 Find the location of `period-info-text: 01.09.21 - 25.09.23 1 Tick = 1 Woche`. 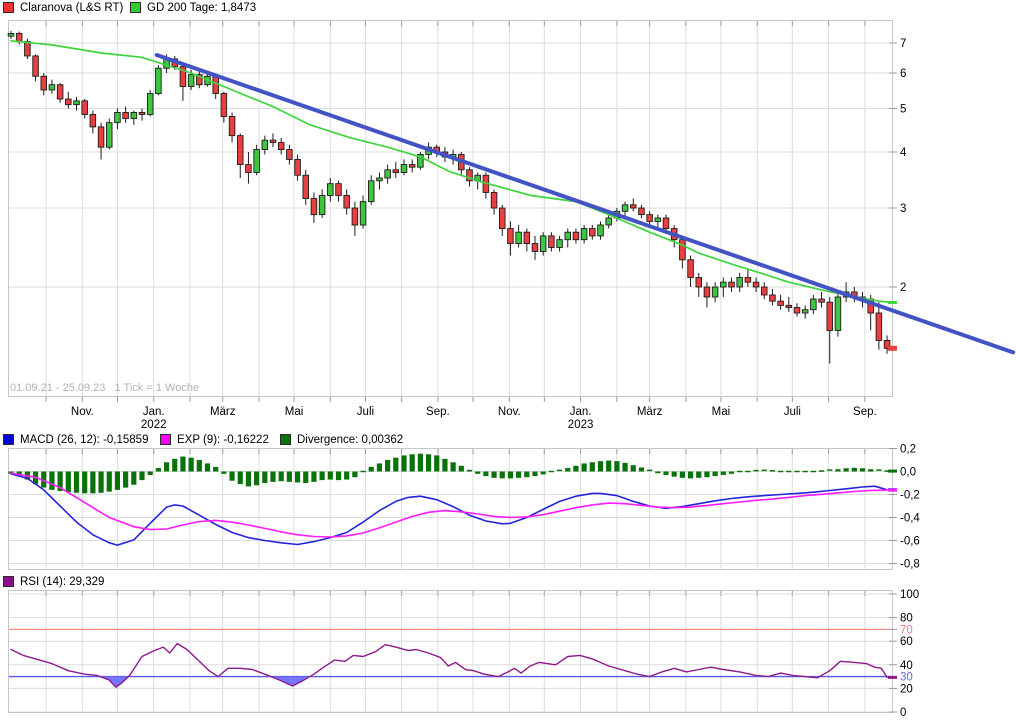

period-info-text: 01.09.21 - 25.09.23 1 Tick = 1 Woche is located at coordinates (105, 388).